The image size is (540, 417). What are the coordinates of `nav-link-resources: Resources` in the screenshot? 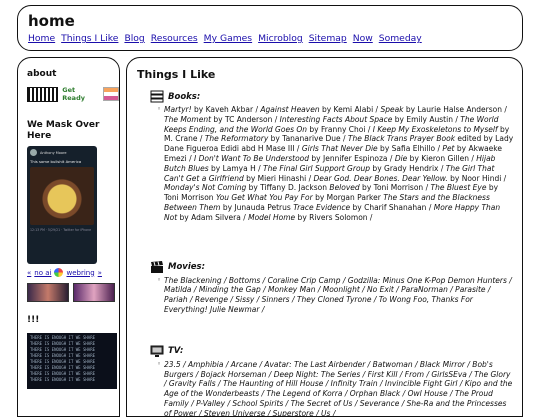 It's located at (174, 38).